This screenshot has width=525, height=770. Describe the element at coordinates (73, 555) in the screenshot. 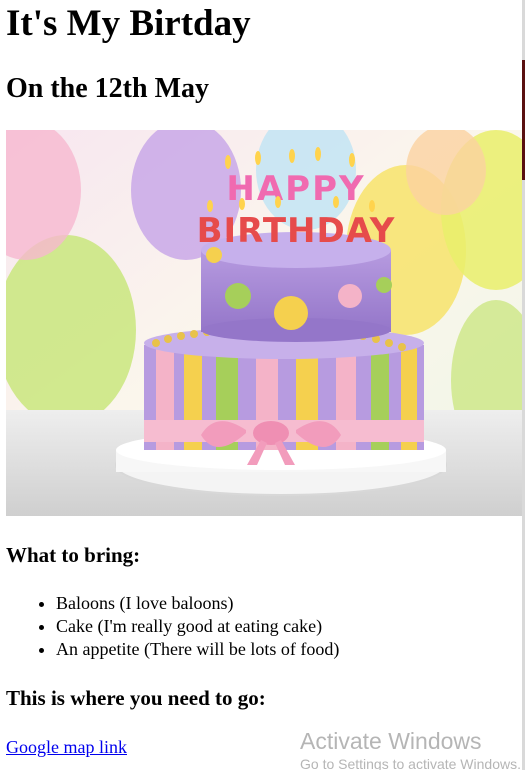

I see `bring-heading: What to bring:` at that location.